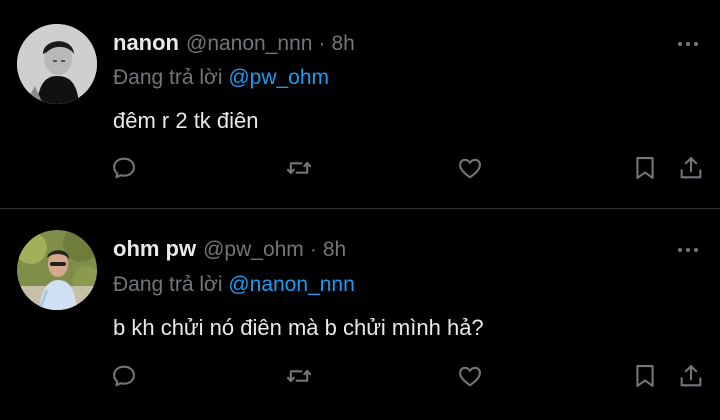  Describe the element at coordinates (154, 249) in the screenshot. I see `display-name: ohm pw` at that location.